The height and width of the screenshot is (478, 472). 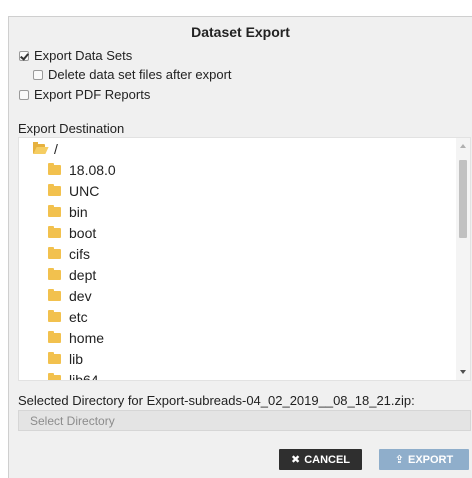 I want to click on tree-item: dept, so click(x=72, y=275).